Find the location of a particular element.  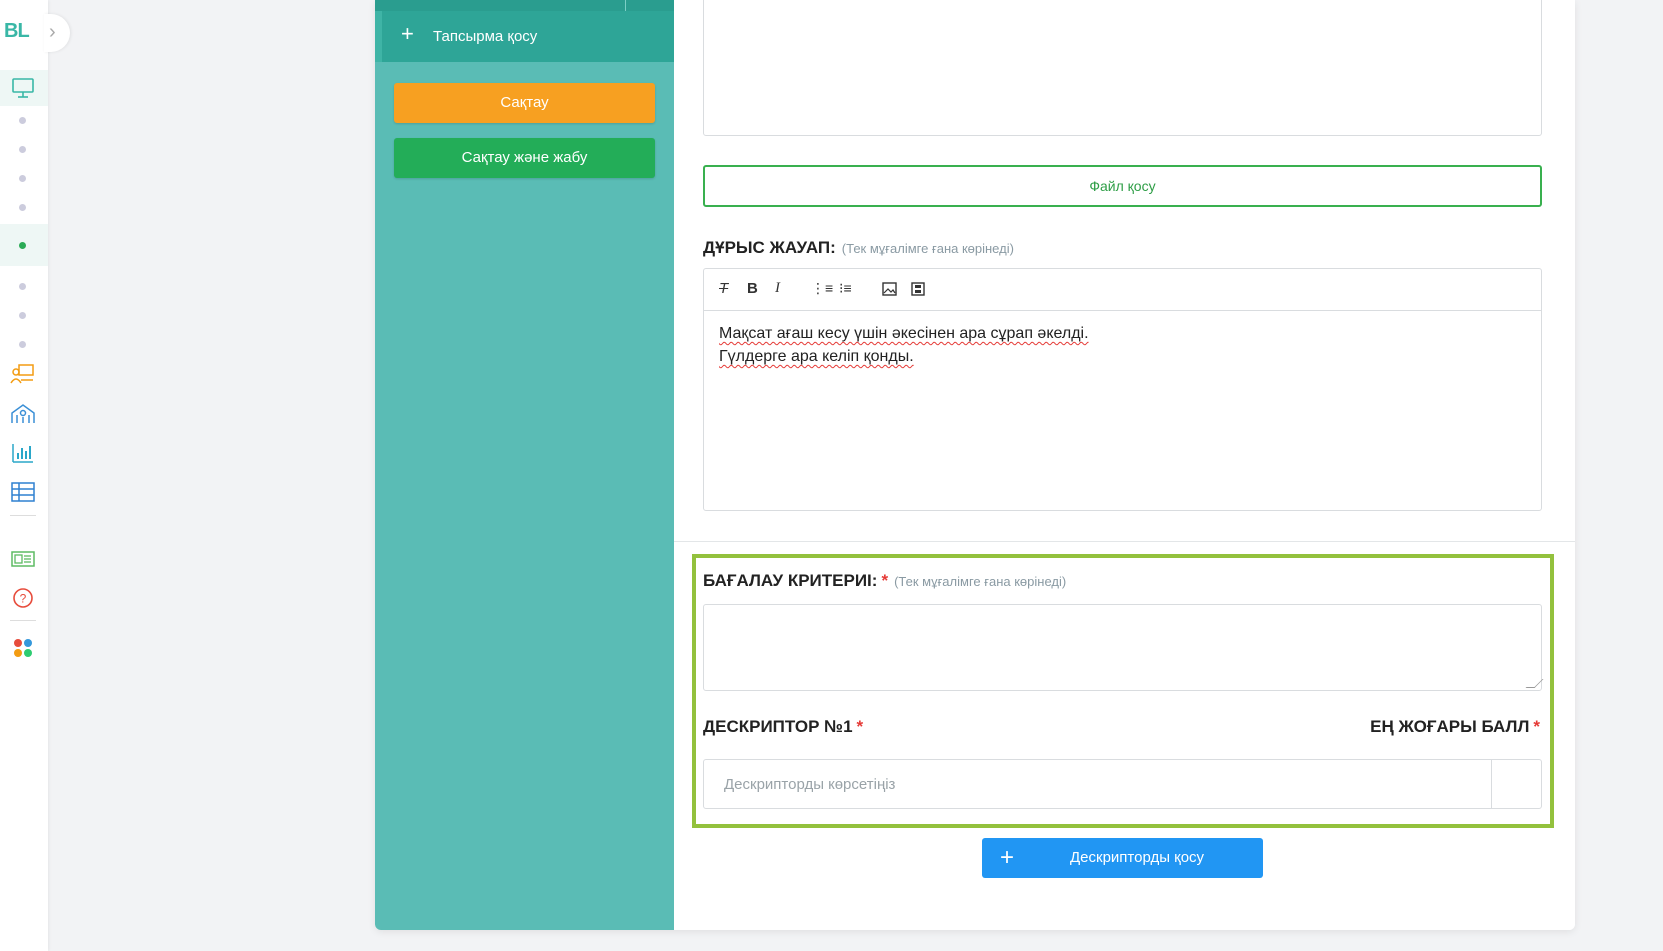

chevron-right-icon: › is located at coordinates (52, 32).